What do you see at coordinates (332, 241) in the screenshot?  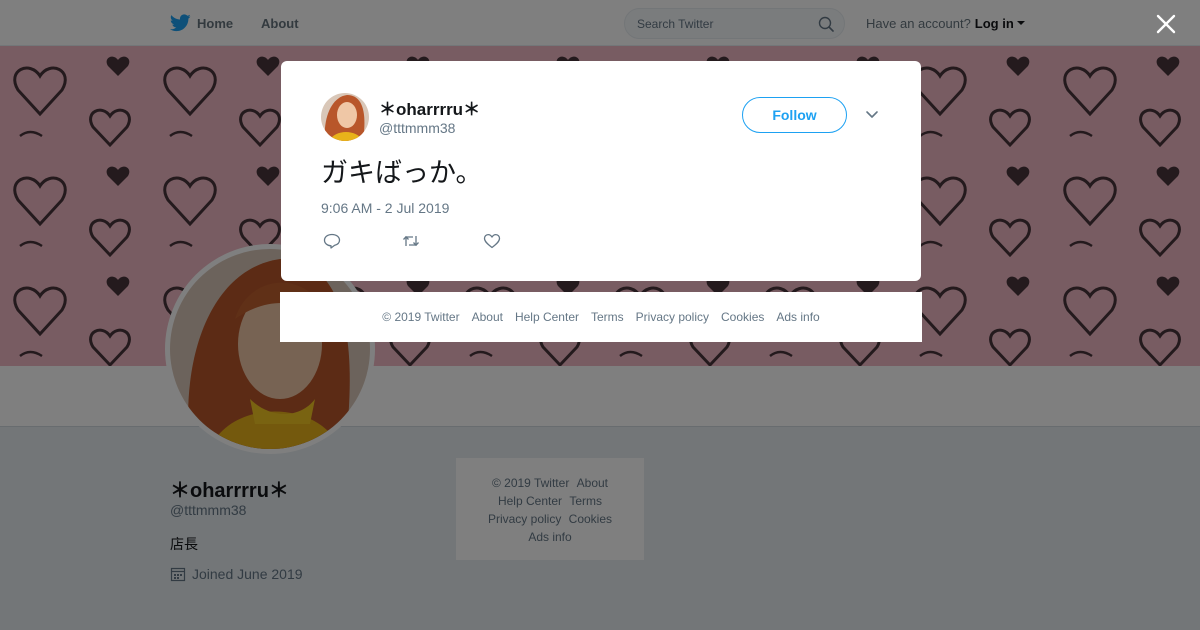 I see `reply-icon` at bounding box center [332, 241].